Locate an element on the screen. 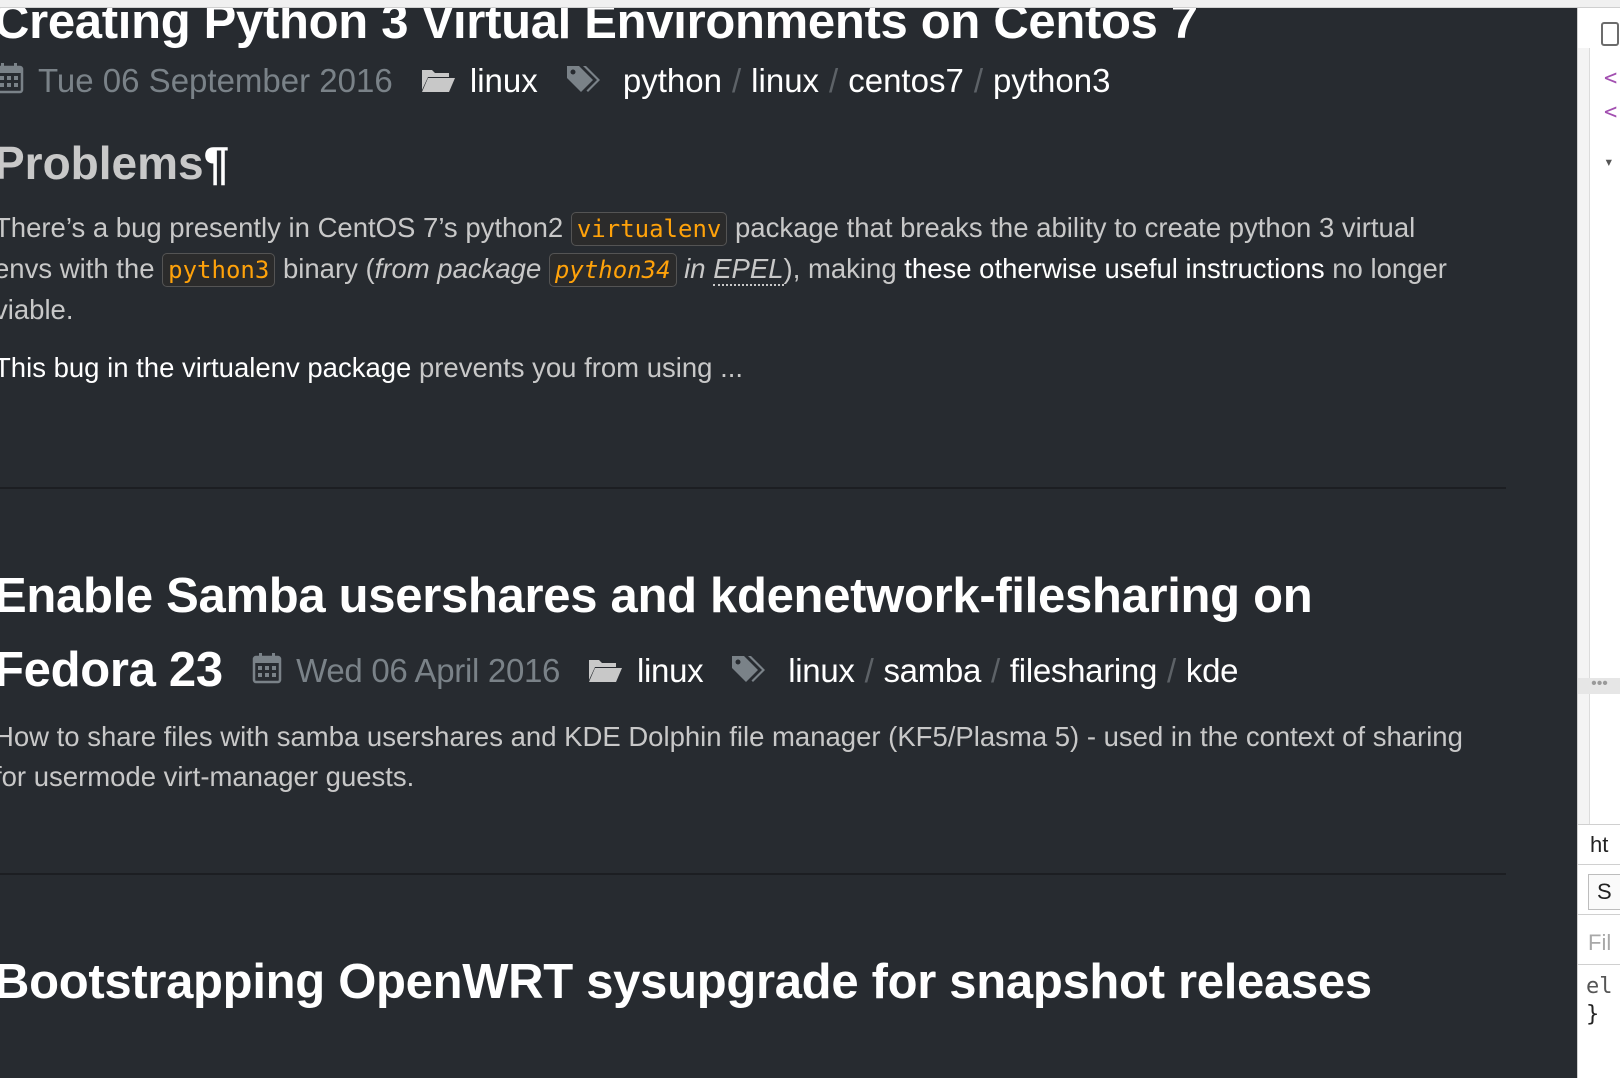 This screenshot has width=1620, height=1078. inspect-element-icon is located at coordinates (1610, 34).